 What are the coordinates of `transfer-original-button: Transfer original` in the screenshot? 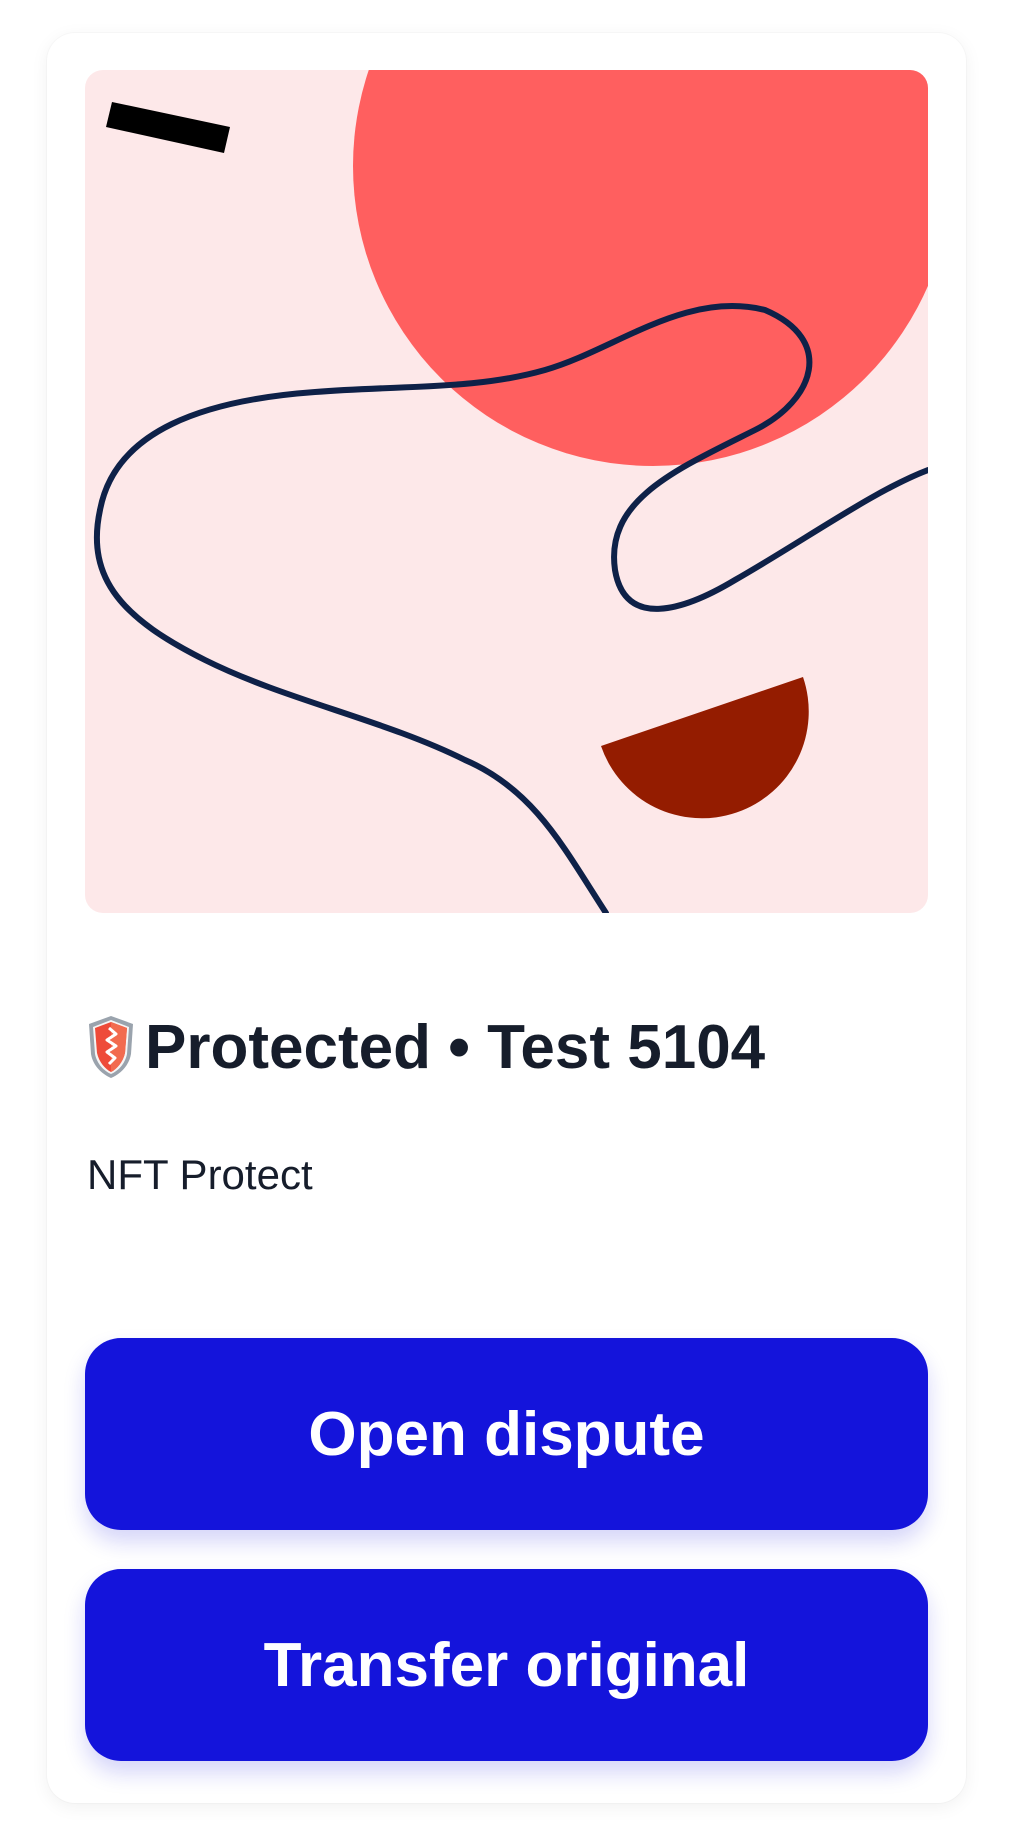 It's located at (506, 1665).